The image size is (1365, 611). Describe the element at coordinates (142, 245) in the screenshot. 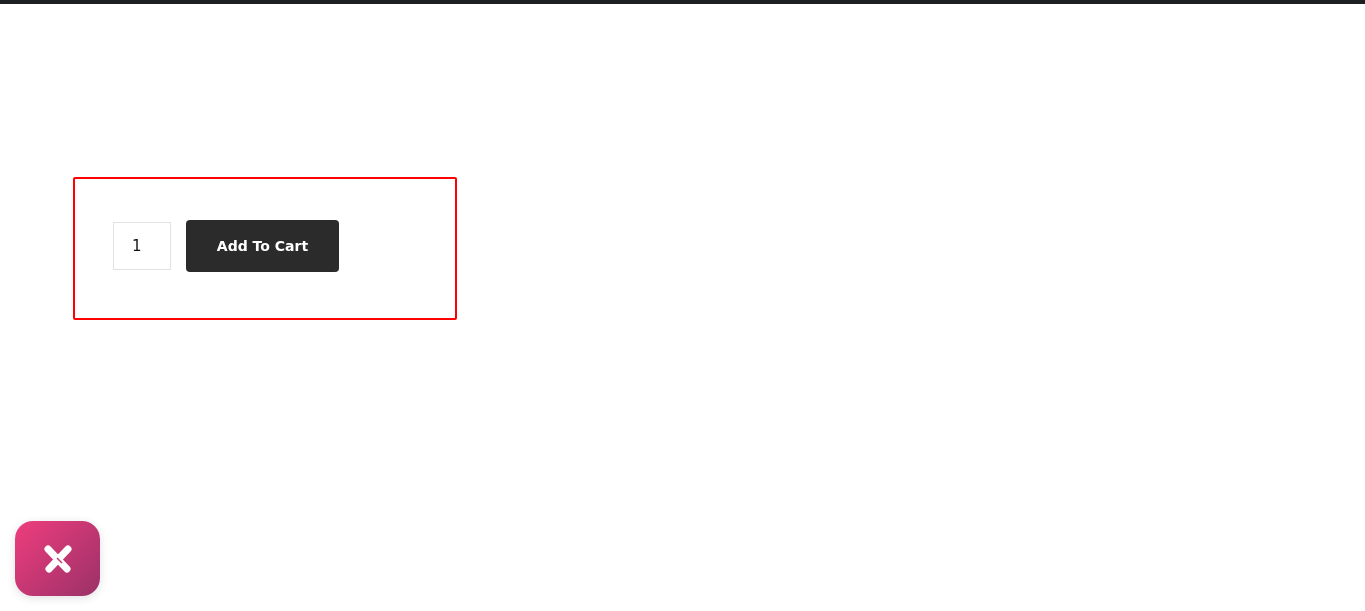

I see `quantity-field: 1` at that location.